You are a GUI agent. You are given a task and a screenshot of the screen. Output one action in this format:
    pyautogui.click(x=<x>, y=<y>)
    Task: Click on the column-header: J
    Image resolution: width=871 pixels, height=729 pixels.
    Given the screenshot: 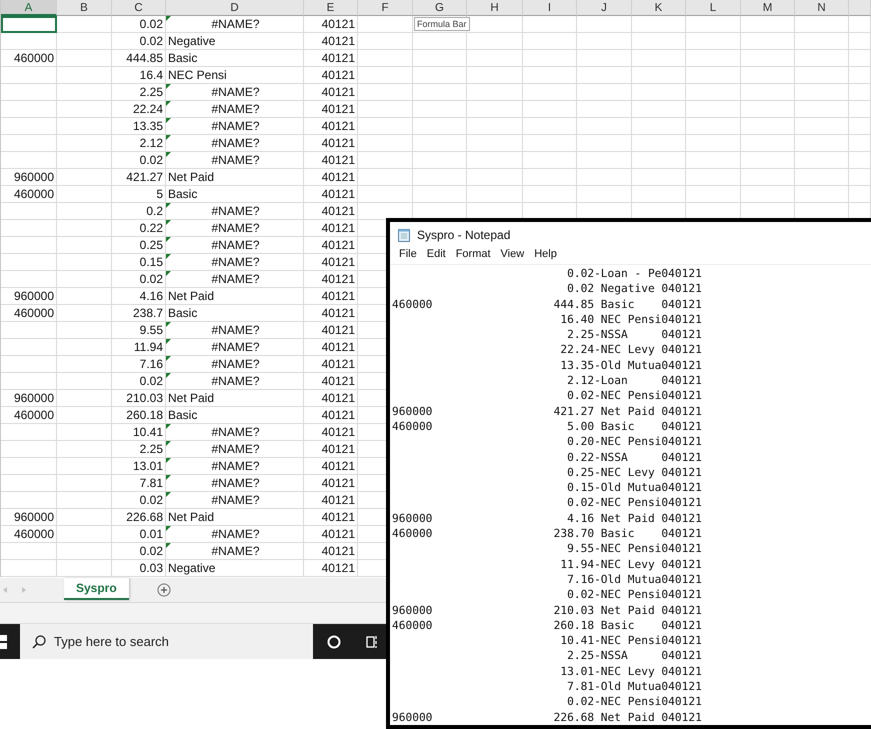 What is the action you would take?
    pyautogui.click(x=604, y=8)
    